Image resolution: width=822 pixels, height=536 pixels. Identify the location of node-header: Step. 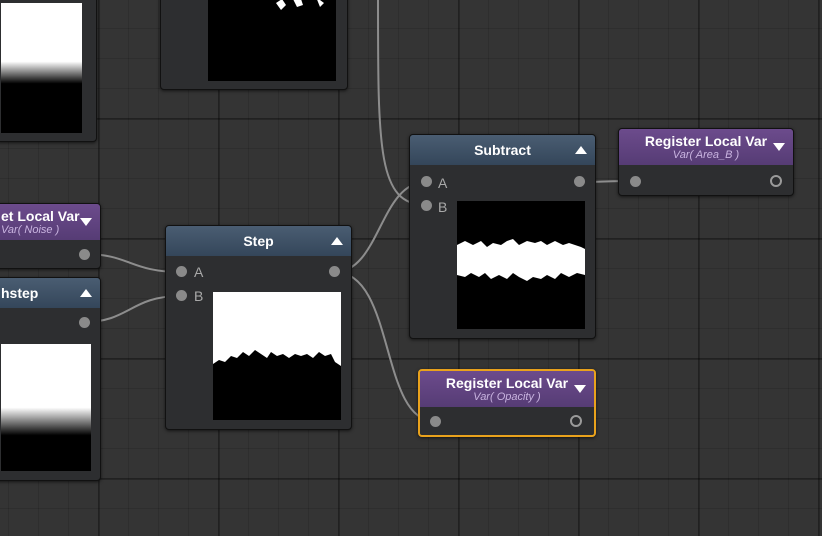
(258, 241).